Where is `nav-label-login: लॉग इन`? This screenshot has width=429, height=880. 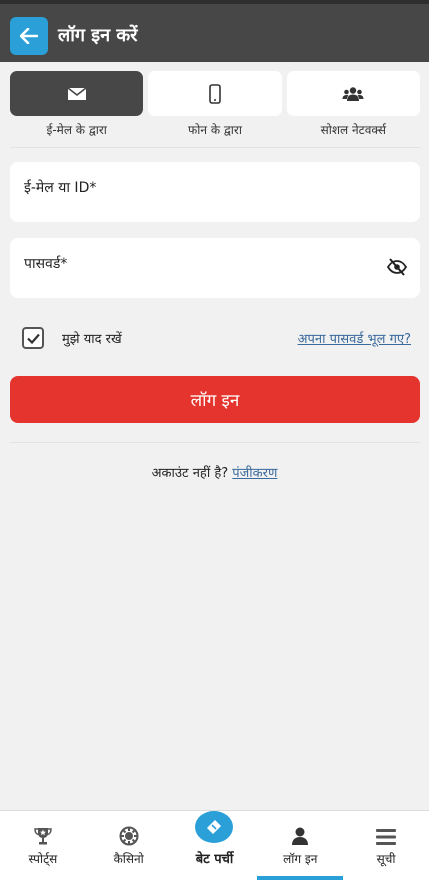
nav-label-login: लॉग इन is located at coordinates (300, 859).